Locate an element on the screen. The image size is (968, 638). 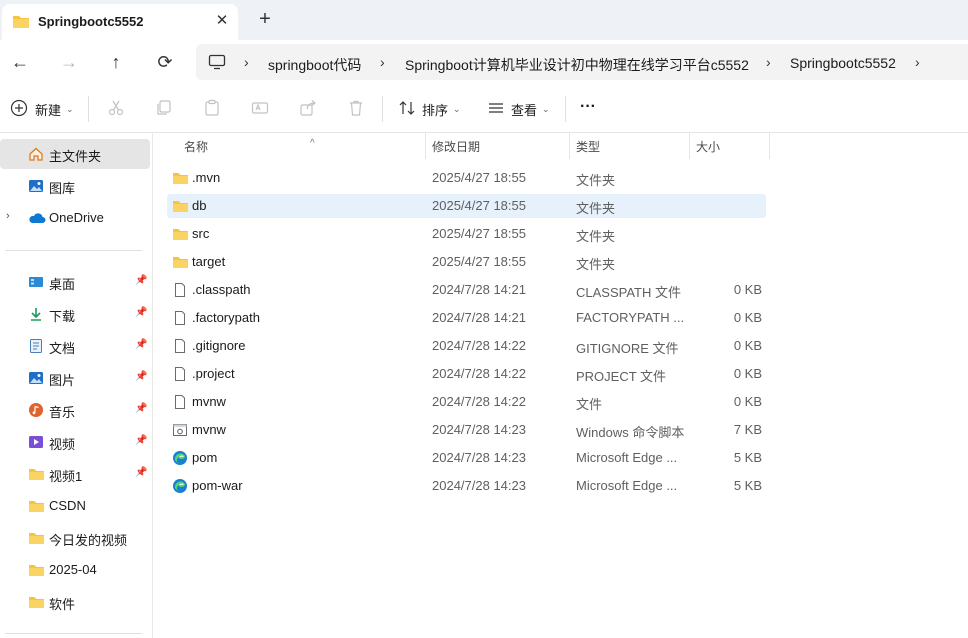
sidebar-item-2025-04: 2025-04 is located at coordinates (75, 570).